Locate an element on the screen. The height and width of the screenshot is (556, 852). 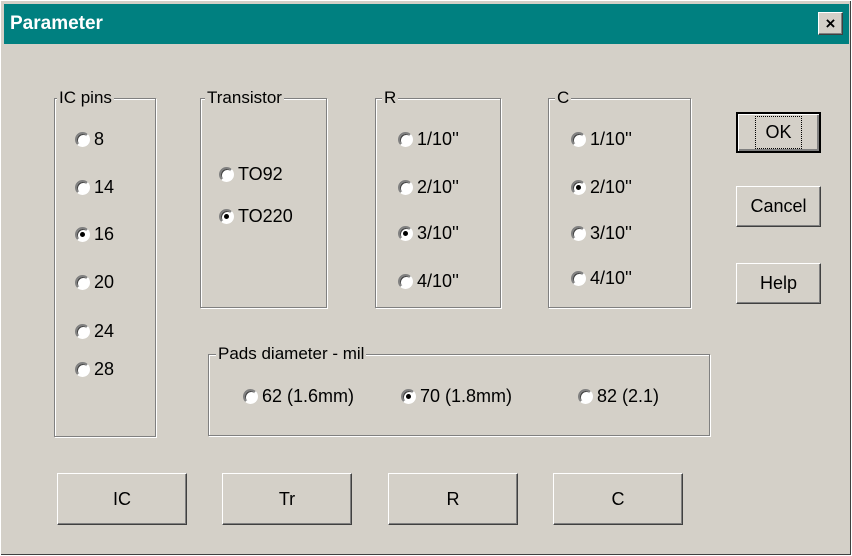
close-button: × is located at coordinates (830, 23).